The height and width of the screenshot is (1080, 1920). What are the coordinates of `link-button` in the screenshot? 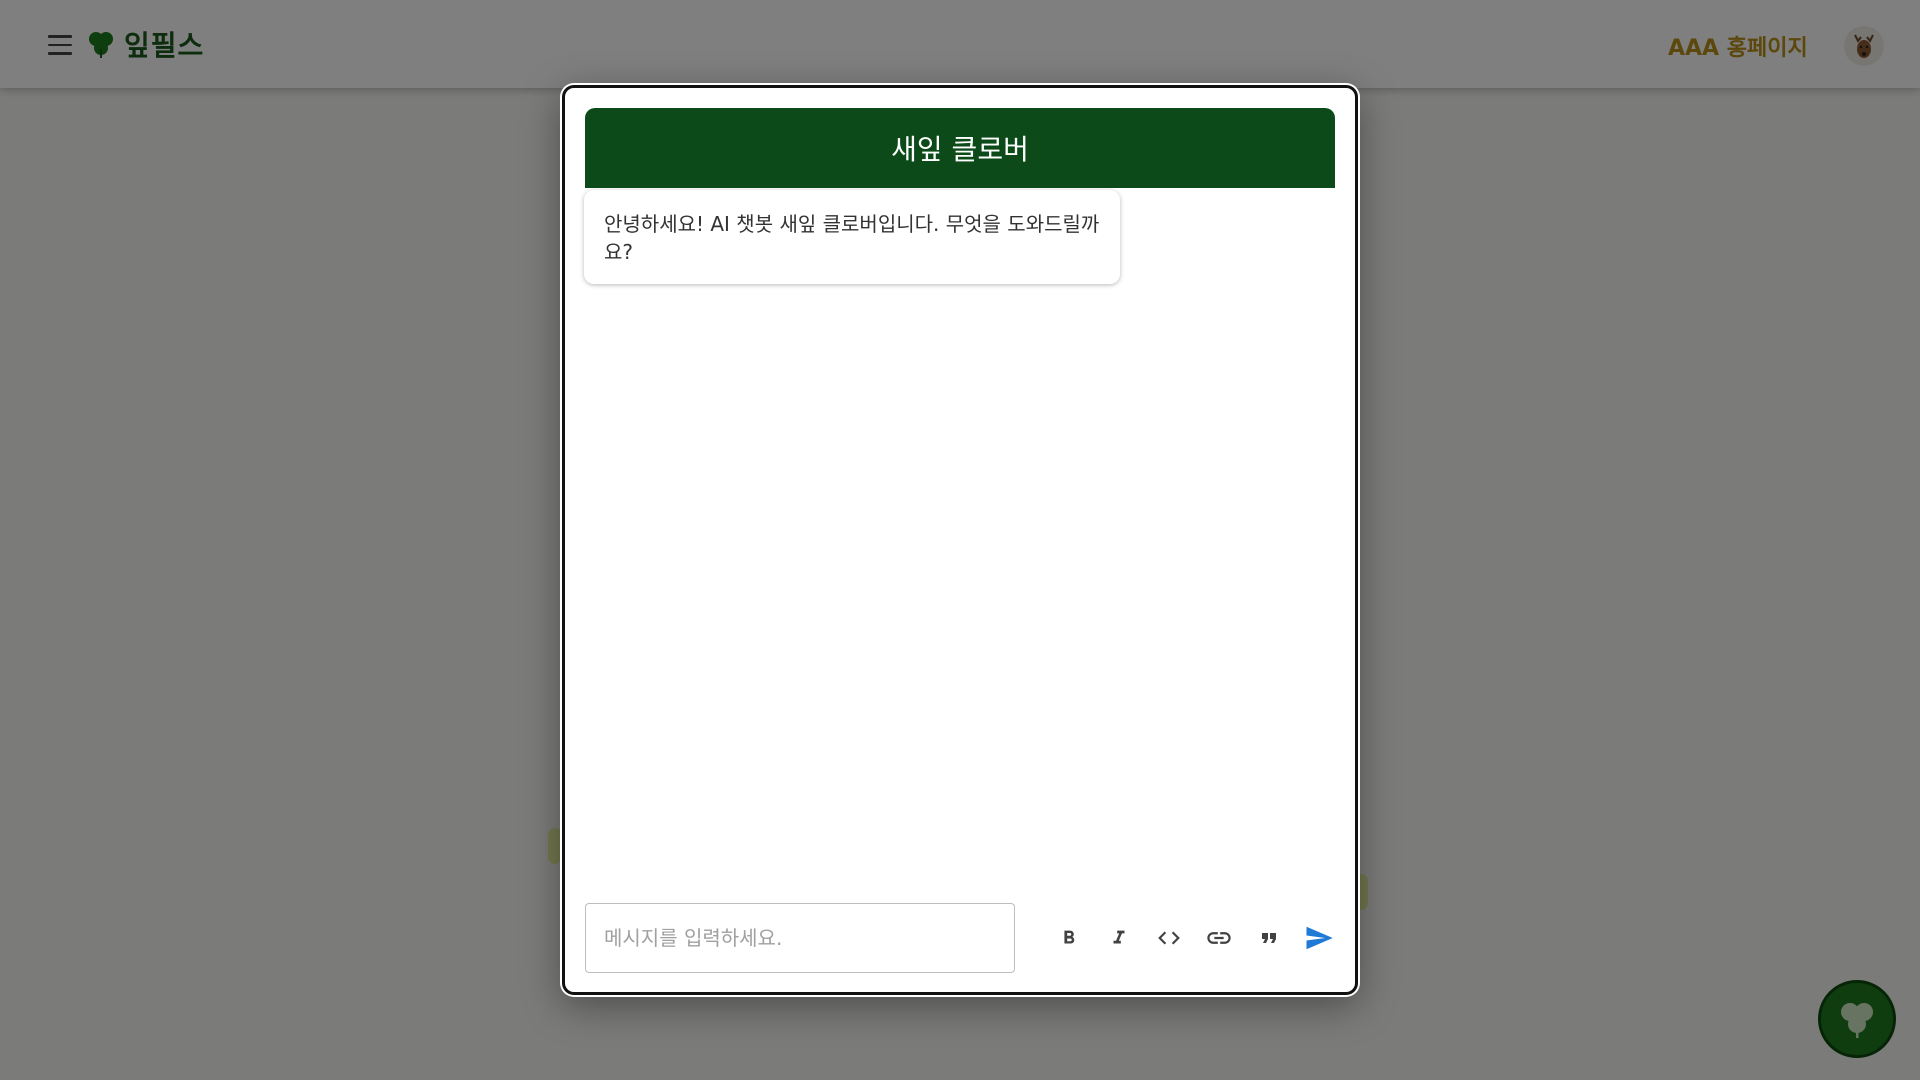 It's located at (1219, 938).